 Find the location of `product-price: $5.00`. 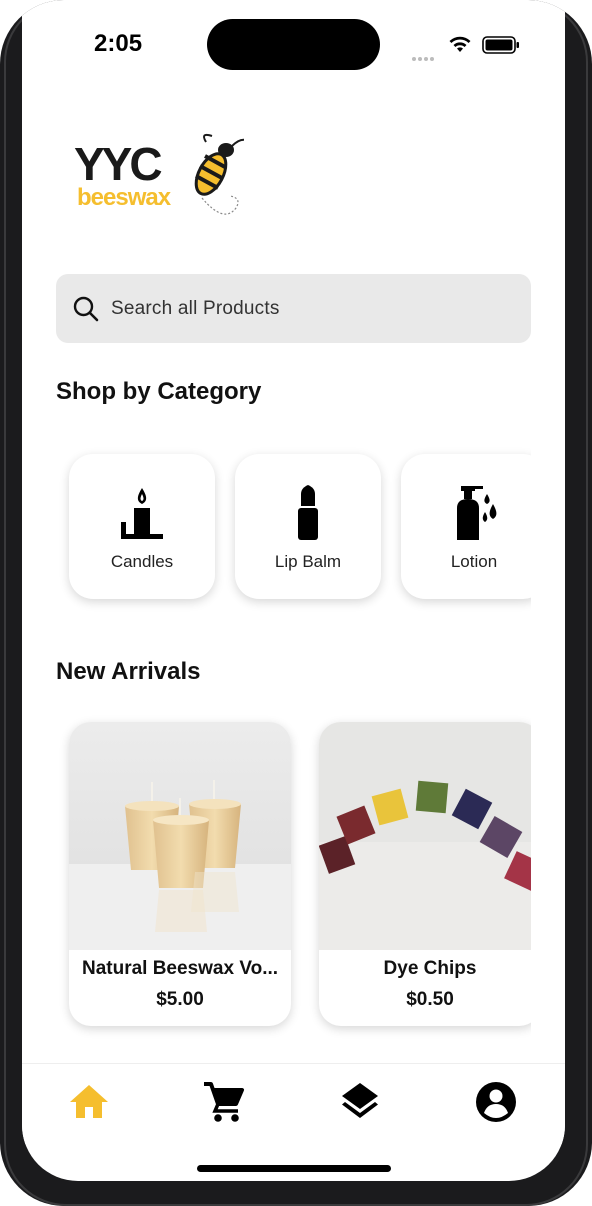

product-price: $5.00 is located at coordinates (180, 999).